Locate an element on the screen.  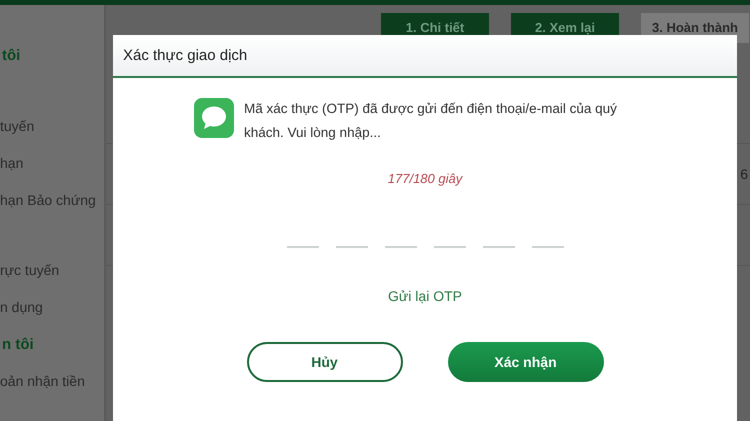
resend-otp-link: Gửi lại OTP is located at coordinates (425, 296).